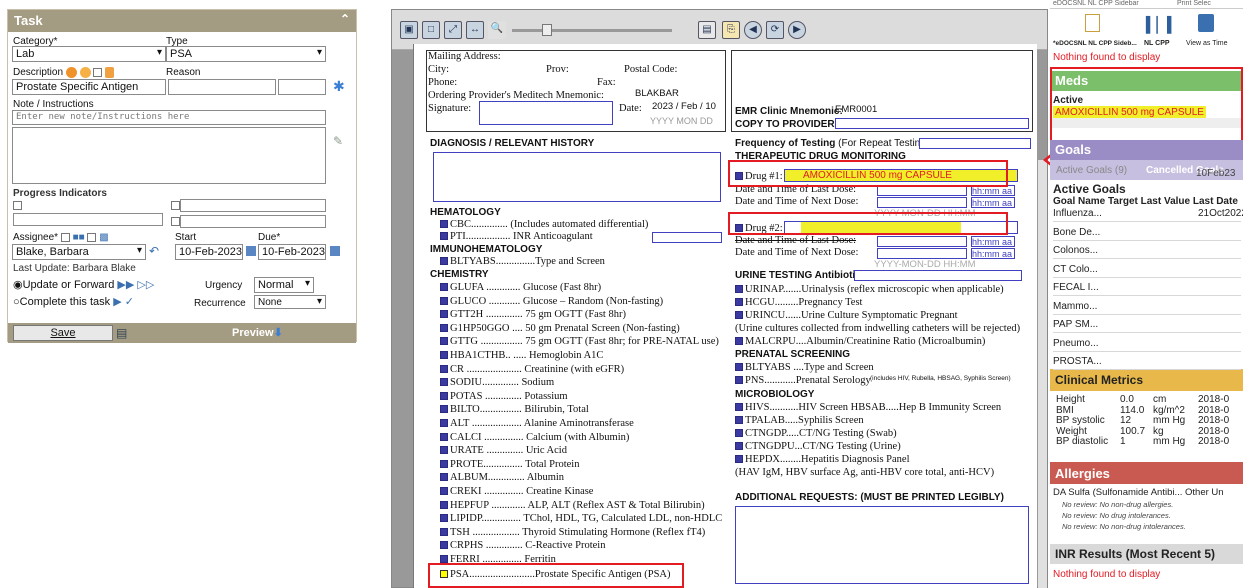  What do you see at coordinates (444, 531) in the screenshot?
I see `chem-item-18-checkbox` at bounding box center [444, 531].